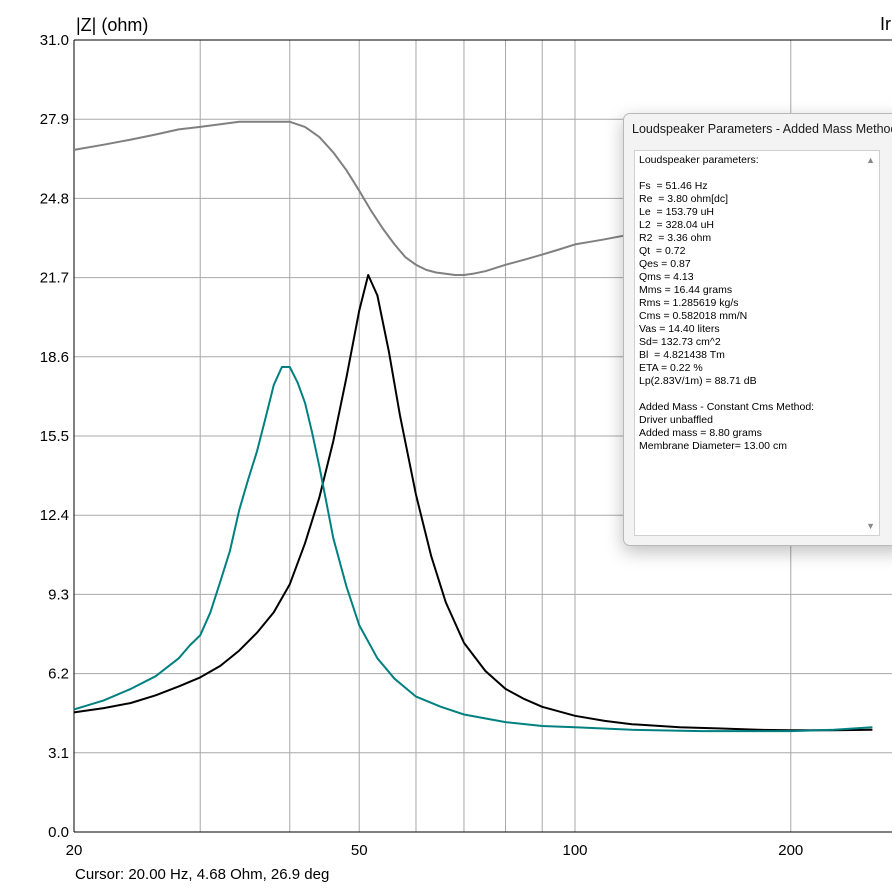  Describe the element at coordinates (54, 515) in the screenshot. I see `y-tick-label: 12.4` at that location.